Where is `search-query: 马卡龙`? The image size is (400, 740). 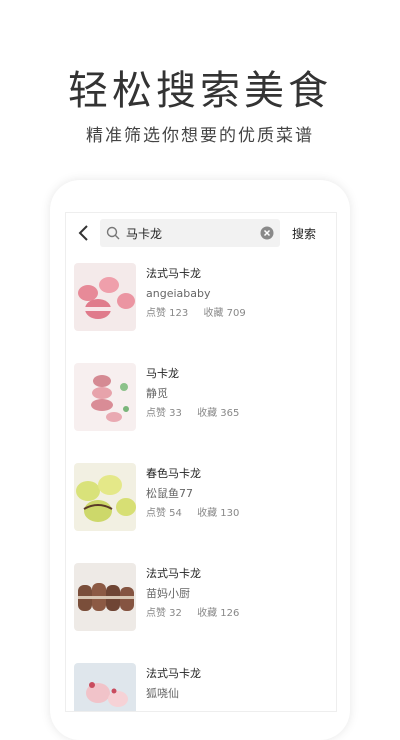 search-query: 马卡龙 is located at coordinates (144, 233).